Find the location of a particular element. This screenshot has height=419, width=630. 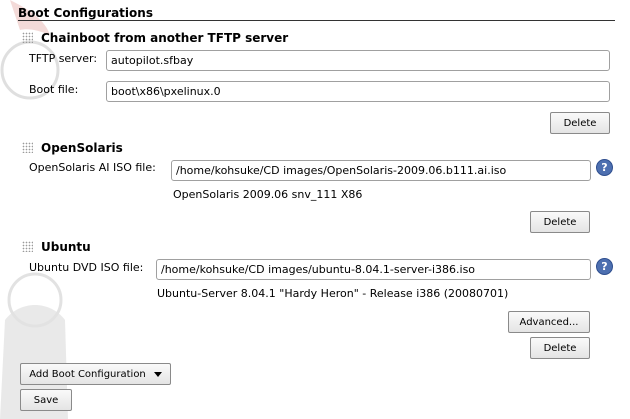

boot-configurations-title: Boot Configurations is located at coordinates (85, 13).